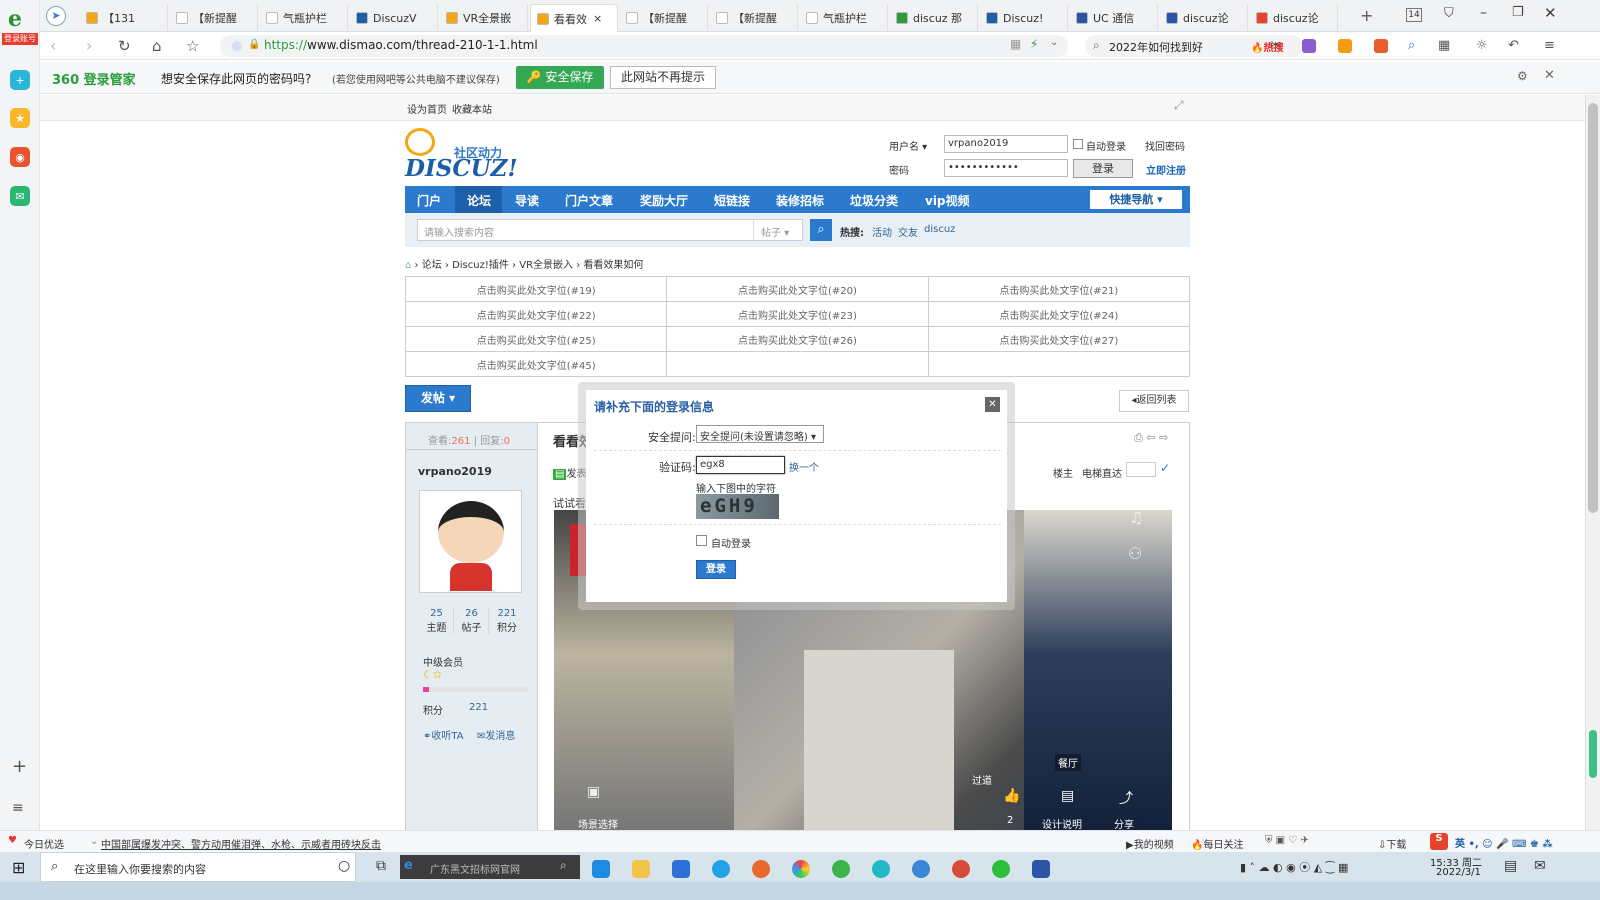  I want to click on tab-14: discuz论, so click(1294, 18).